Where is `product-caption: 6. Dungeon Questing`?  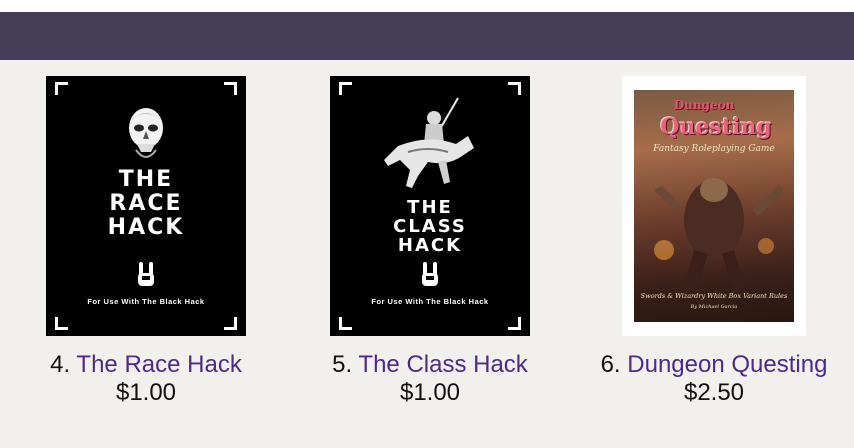 product-caption: 6. Dungeon Questing is located at coordinates (714, 365).